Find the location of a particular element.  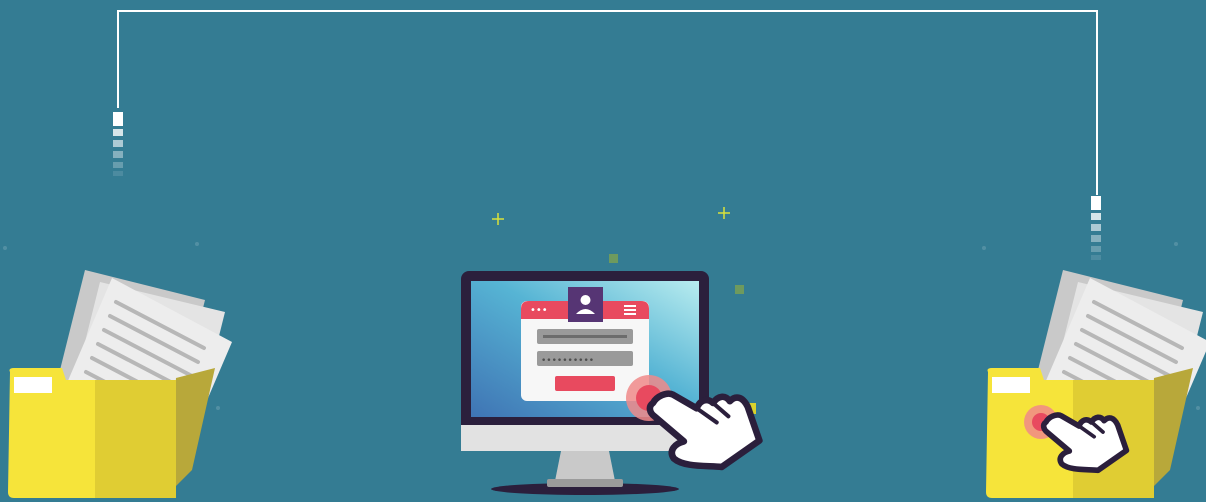

monitor-icon: ••• •••••••••• is located at coordinates (612, 383).